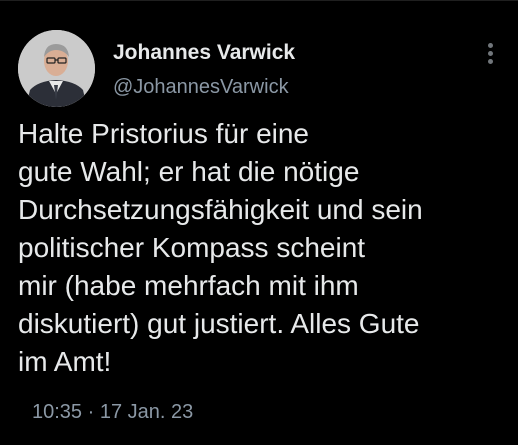  I want to click on tweet-text-line: mir (habe mehrfach mit ihm, so click(188, 285).